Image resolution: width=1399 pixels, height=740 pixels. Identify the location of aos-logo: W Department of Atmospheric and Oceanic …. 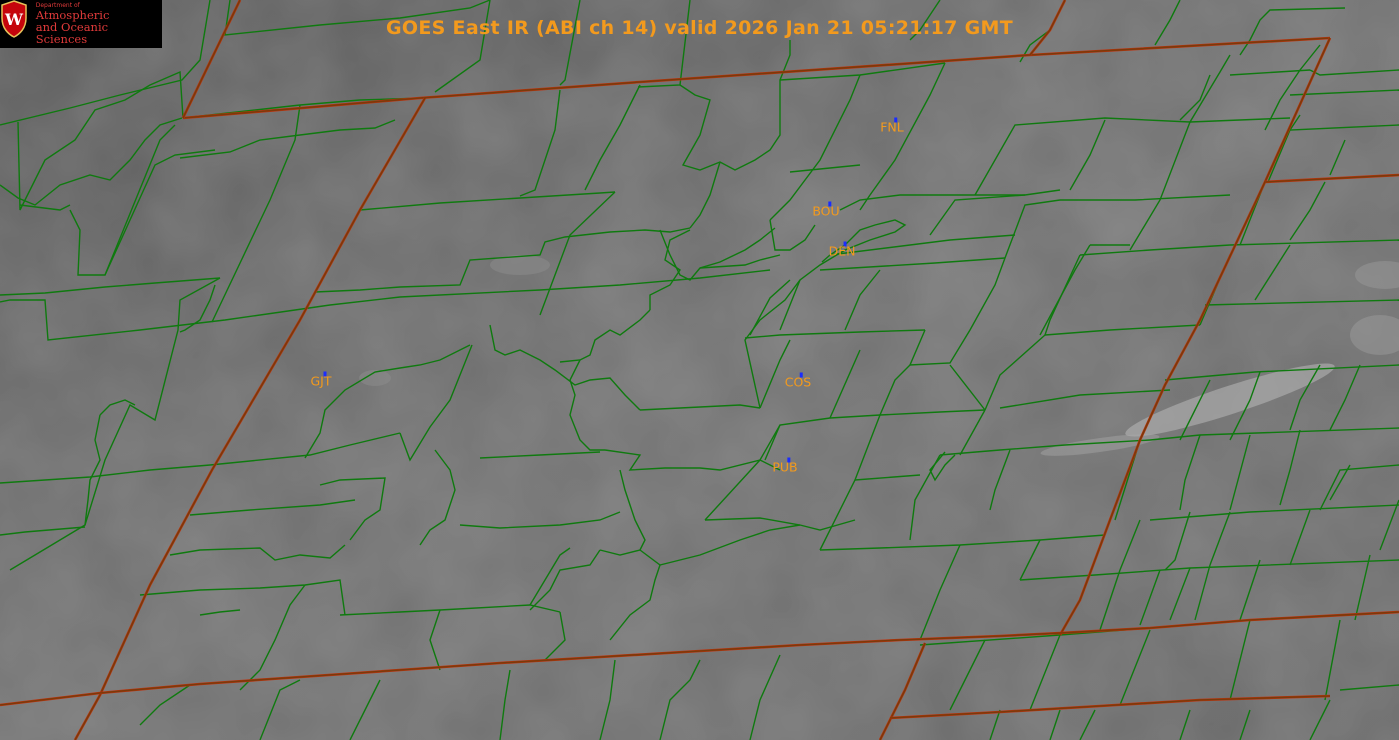
(81, 24).